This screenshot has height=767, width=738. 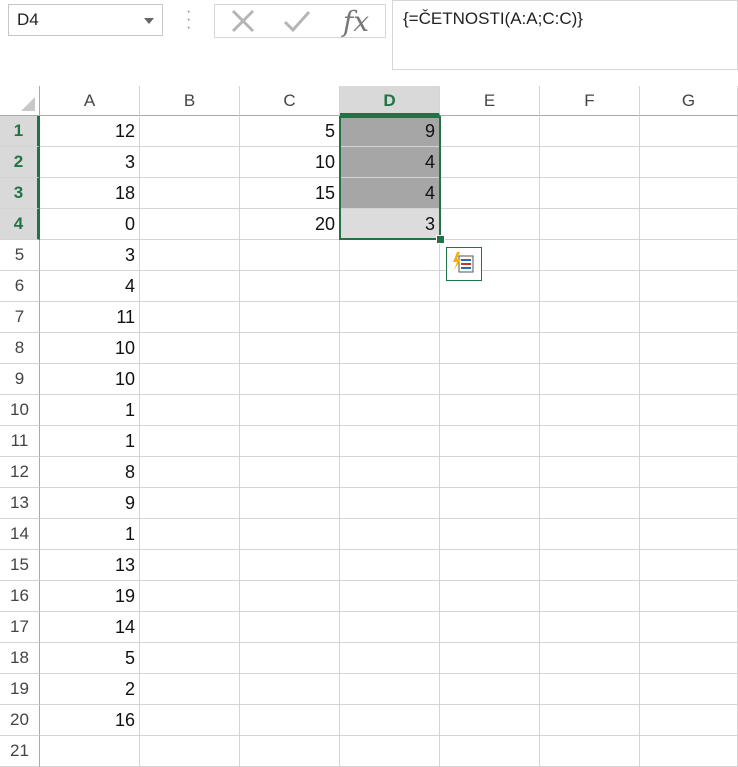 I want to click on cell-b8, so click(x=190, y=348).